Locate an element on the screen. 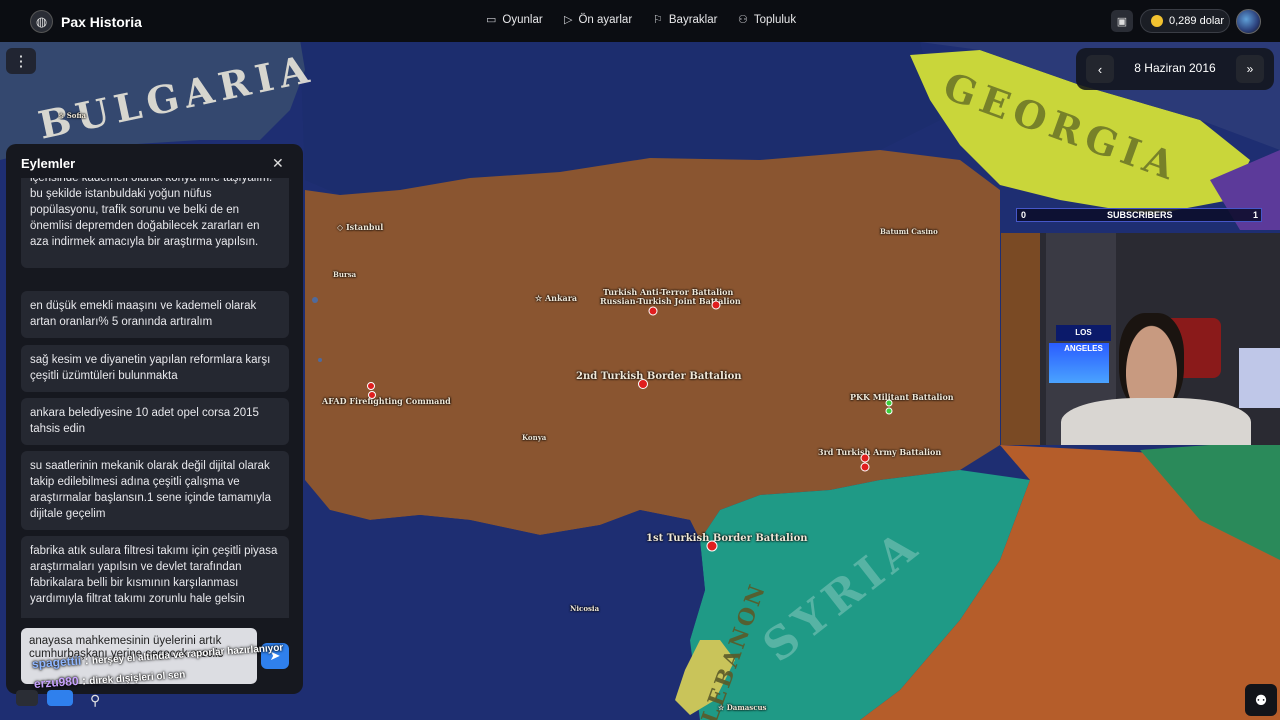 The image size is (1280, 720). webcam-feed: LOS ANGELES is located at coordinates (1140, 339).